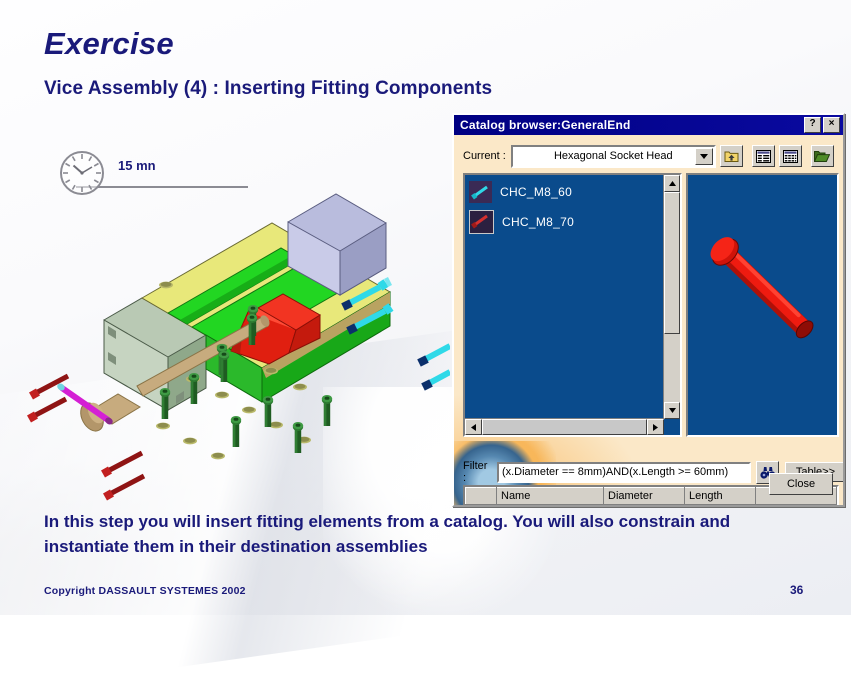  I want to click on open-folder-icon, so click(822, 156).